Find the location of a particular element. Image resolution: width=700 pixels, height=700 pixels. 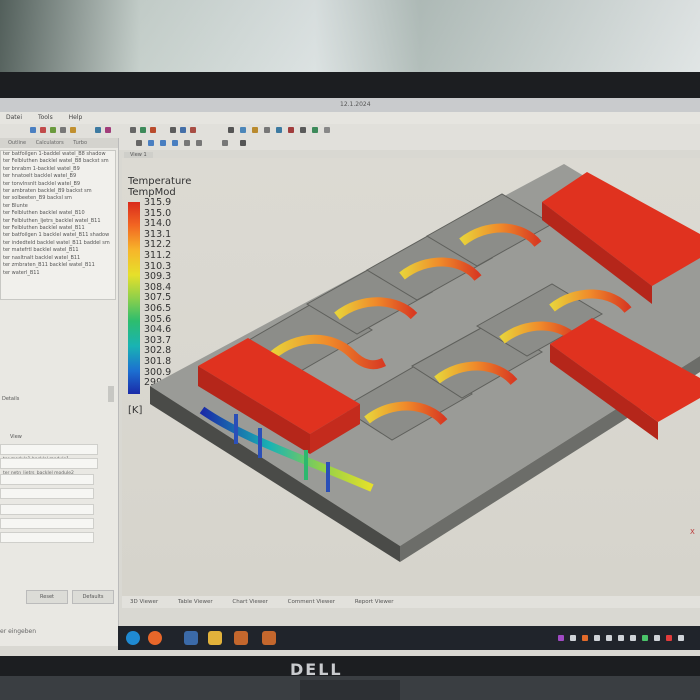

tree-item: ter solbeeten_B9 backsl sm is located at coordinates (59, 198).